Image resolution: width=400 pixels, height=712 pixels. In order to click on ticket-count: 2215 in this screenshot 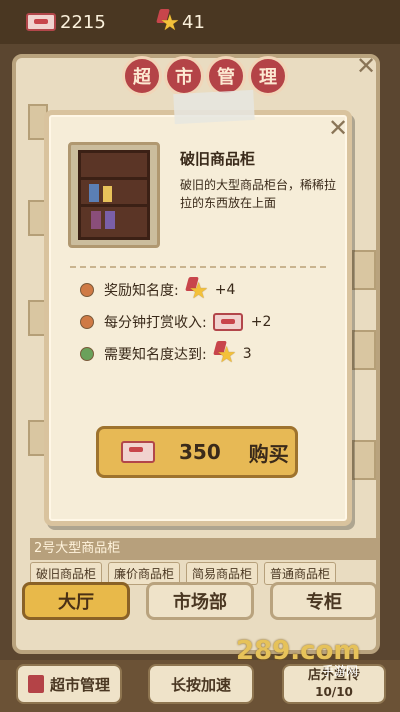, I will do `click(83, 22)`.